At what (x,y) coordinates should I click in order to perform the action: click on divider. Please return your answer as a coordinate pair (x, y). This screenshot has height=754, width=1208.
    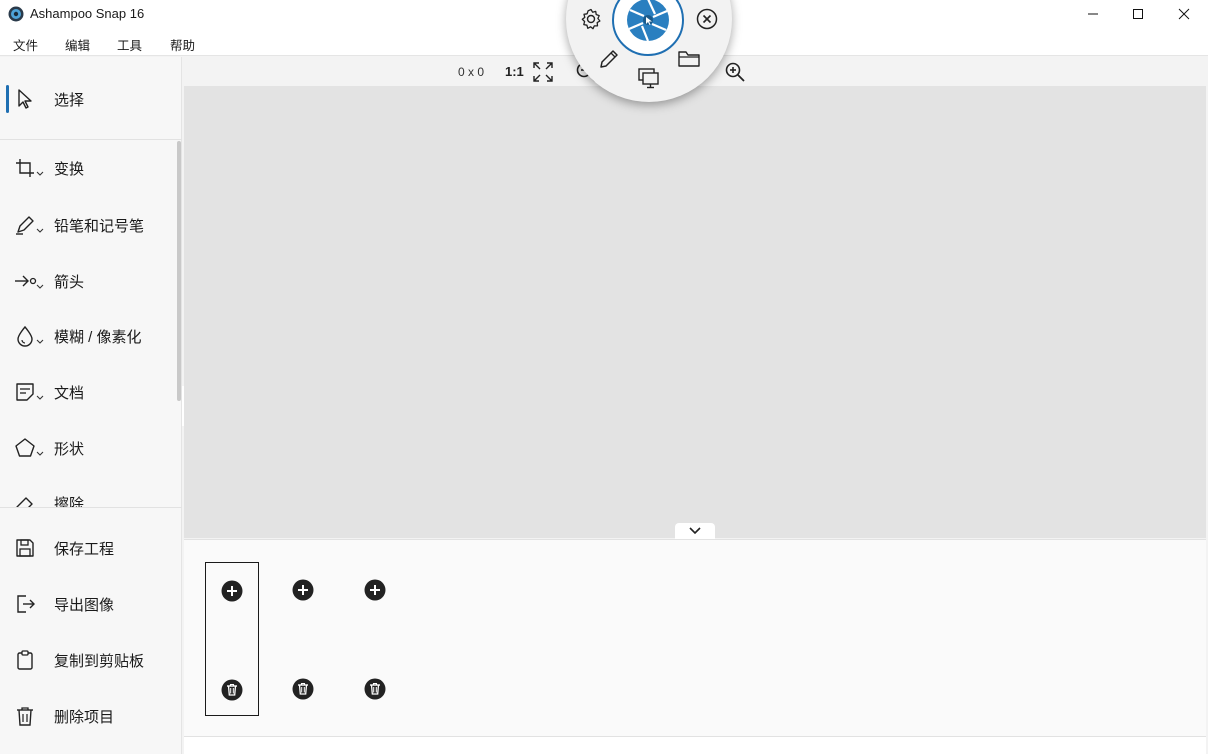
    Looking at the image, I should click on (91, 139).